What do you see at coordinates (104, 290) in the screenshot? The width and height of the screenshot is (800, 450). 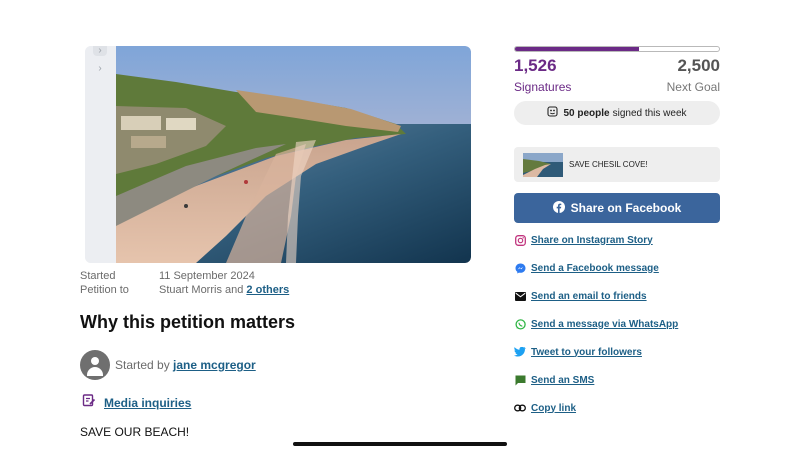 I see `petition-to-label: Petition to` at bounding box center [104, 290].